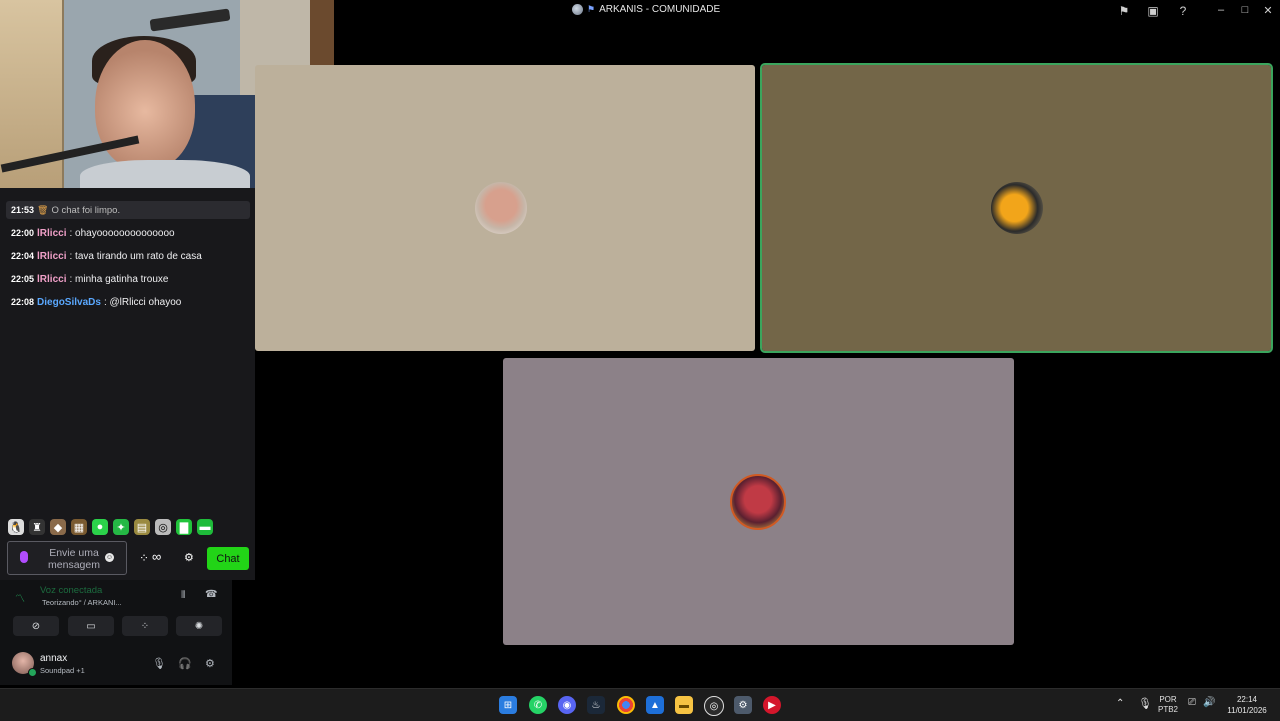 The image size is (1280, 721). I want to click on window-title: ⚑ ARKANIS - COMUNIDADE, so click(646, 9).